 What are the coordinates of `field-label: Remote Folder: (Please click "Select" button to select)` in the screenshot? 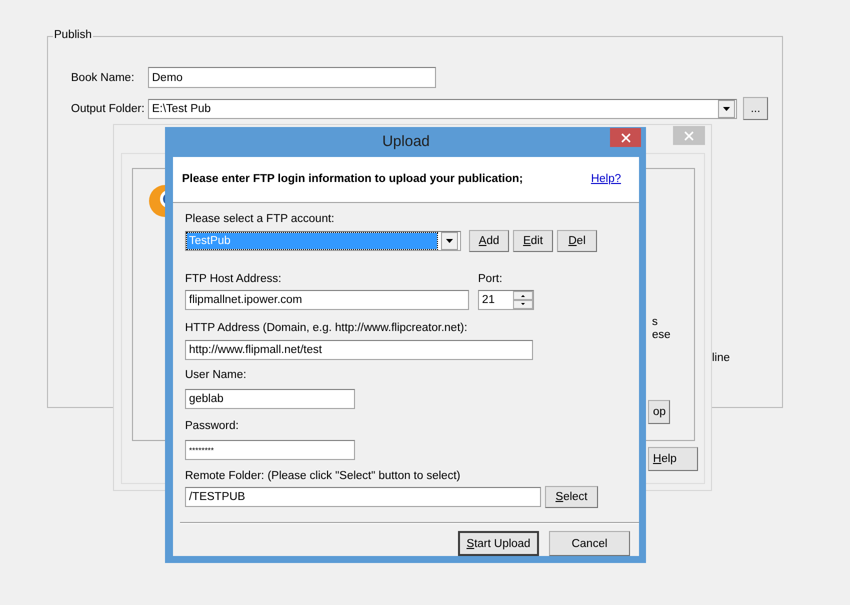 It's located at (322, 476).